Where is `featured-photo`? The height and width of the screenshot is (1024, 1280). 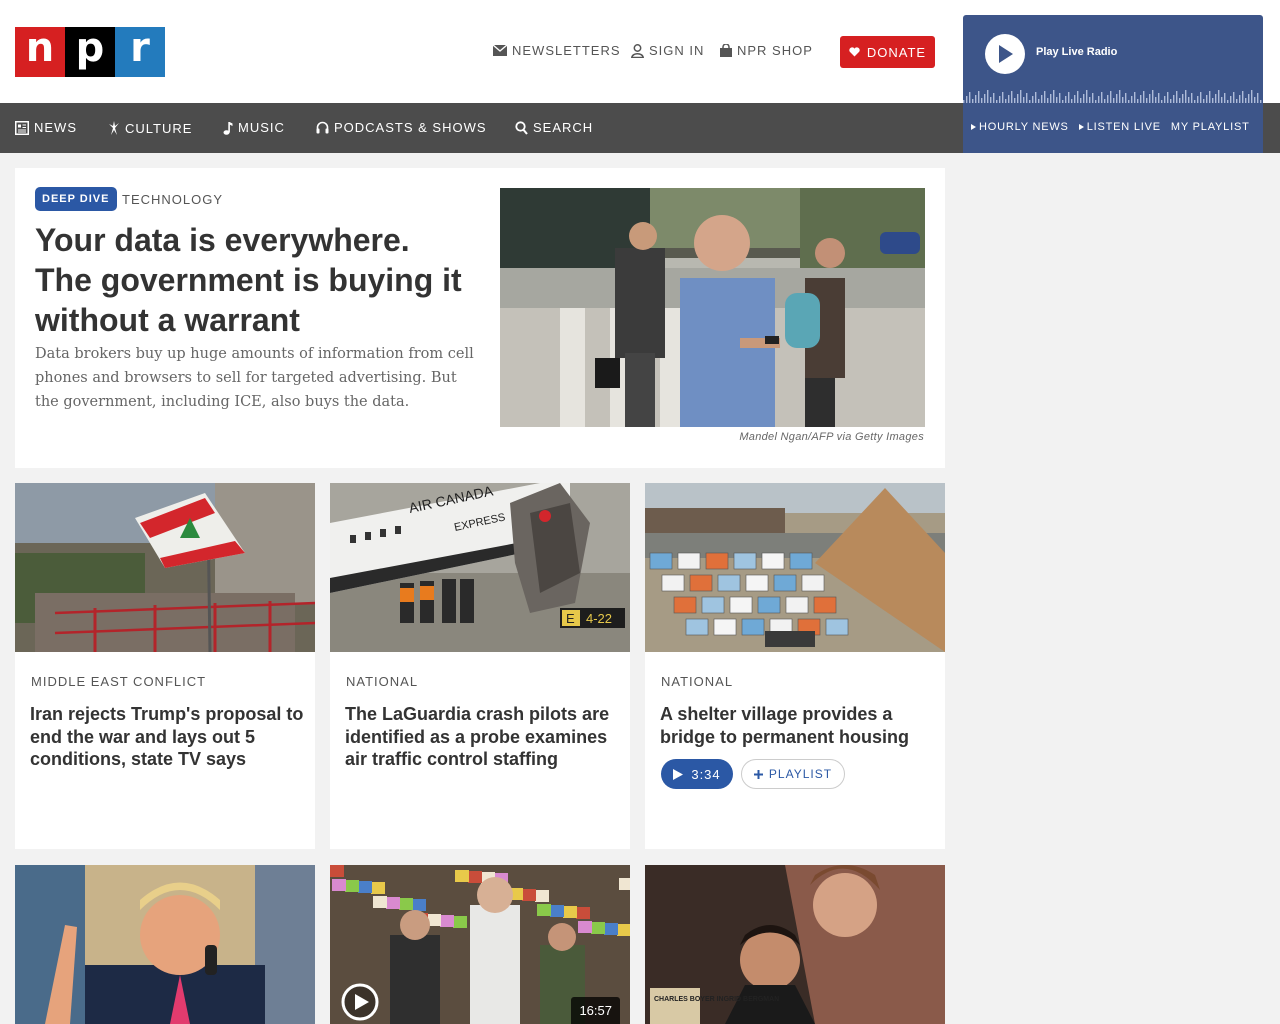
featured-photo is located at coordinates (712, 307).